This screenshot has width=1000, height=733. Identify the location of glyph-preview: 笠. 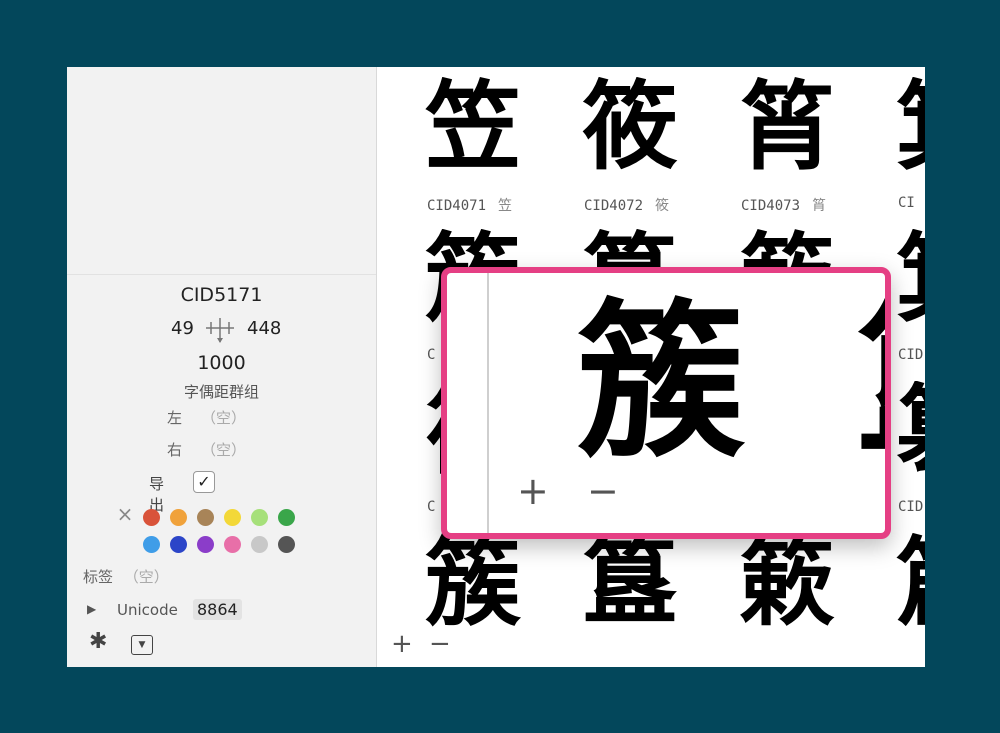
(473, 127).